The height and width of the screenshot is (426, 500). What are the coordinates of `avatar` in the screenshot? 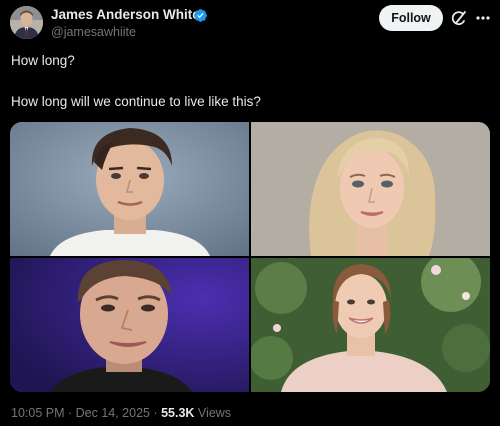 It's located at (26, 22).